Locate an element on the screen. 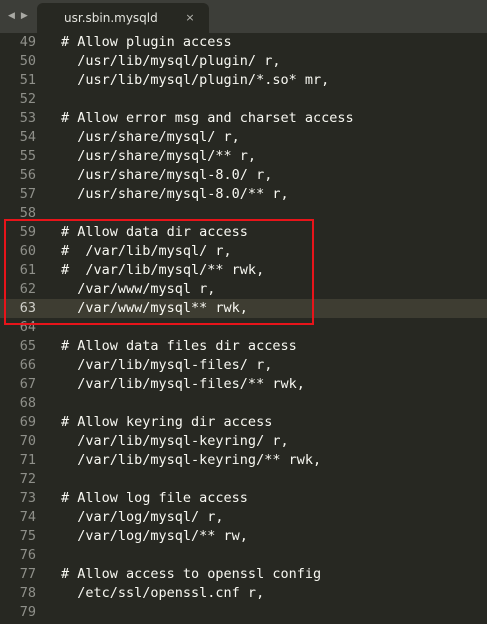 The width and height of the screenshot is (487, 624). code-line: 73 # Allow log file access is located at coordinates (243, 498).